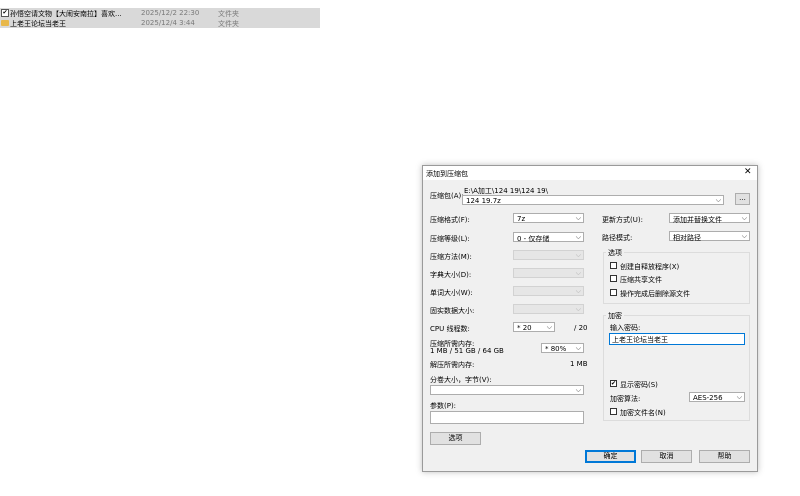 The height and width of the screenshot is (496, 800). I want to click on file-row: ✔ 孙悟空请文物【大闹安南拉】喜欢... 2025/12/2 22:30 文件夹, so click(160, 13).